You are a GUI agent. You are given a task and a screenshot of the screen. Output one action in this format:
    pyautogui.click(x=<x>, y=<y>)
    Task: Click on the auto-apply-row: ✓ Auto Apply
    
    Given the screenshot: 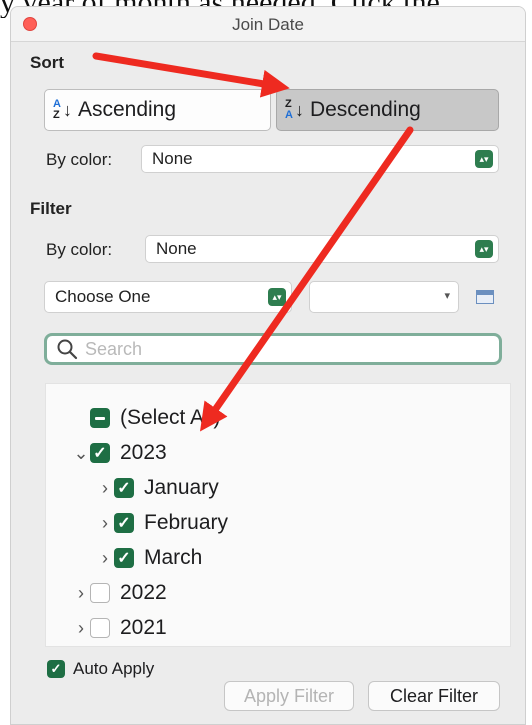 What is the action you would take?
    pyautogui.click(x=100, y=669)
    